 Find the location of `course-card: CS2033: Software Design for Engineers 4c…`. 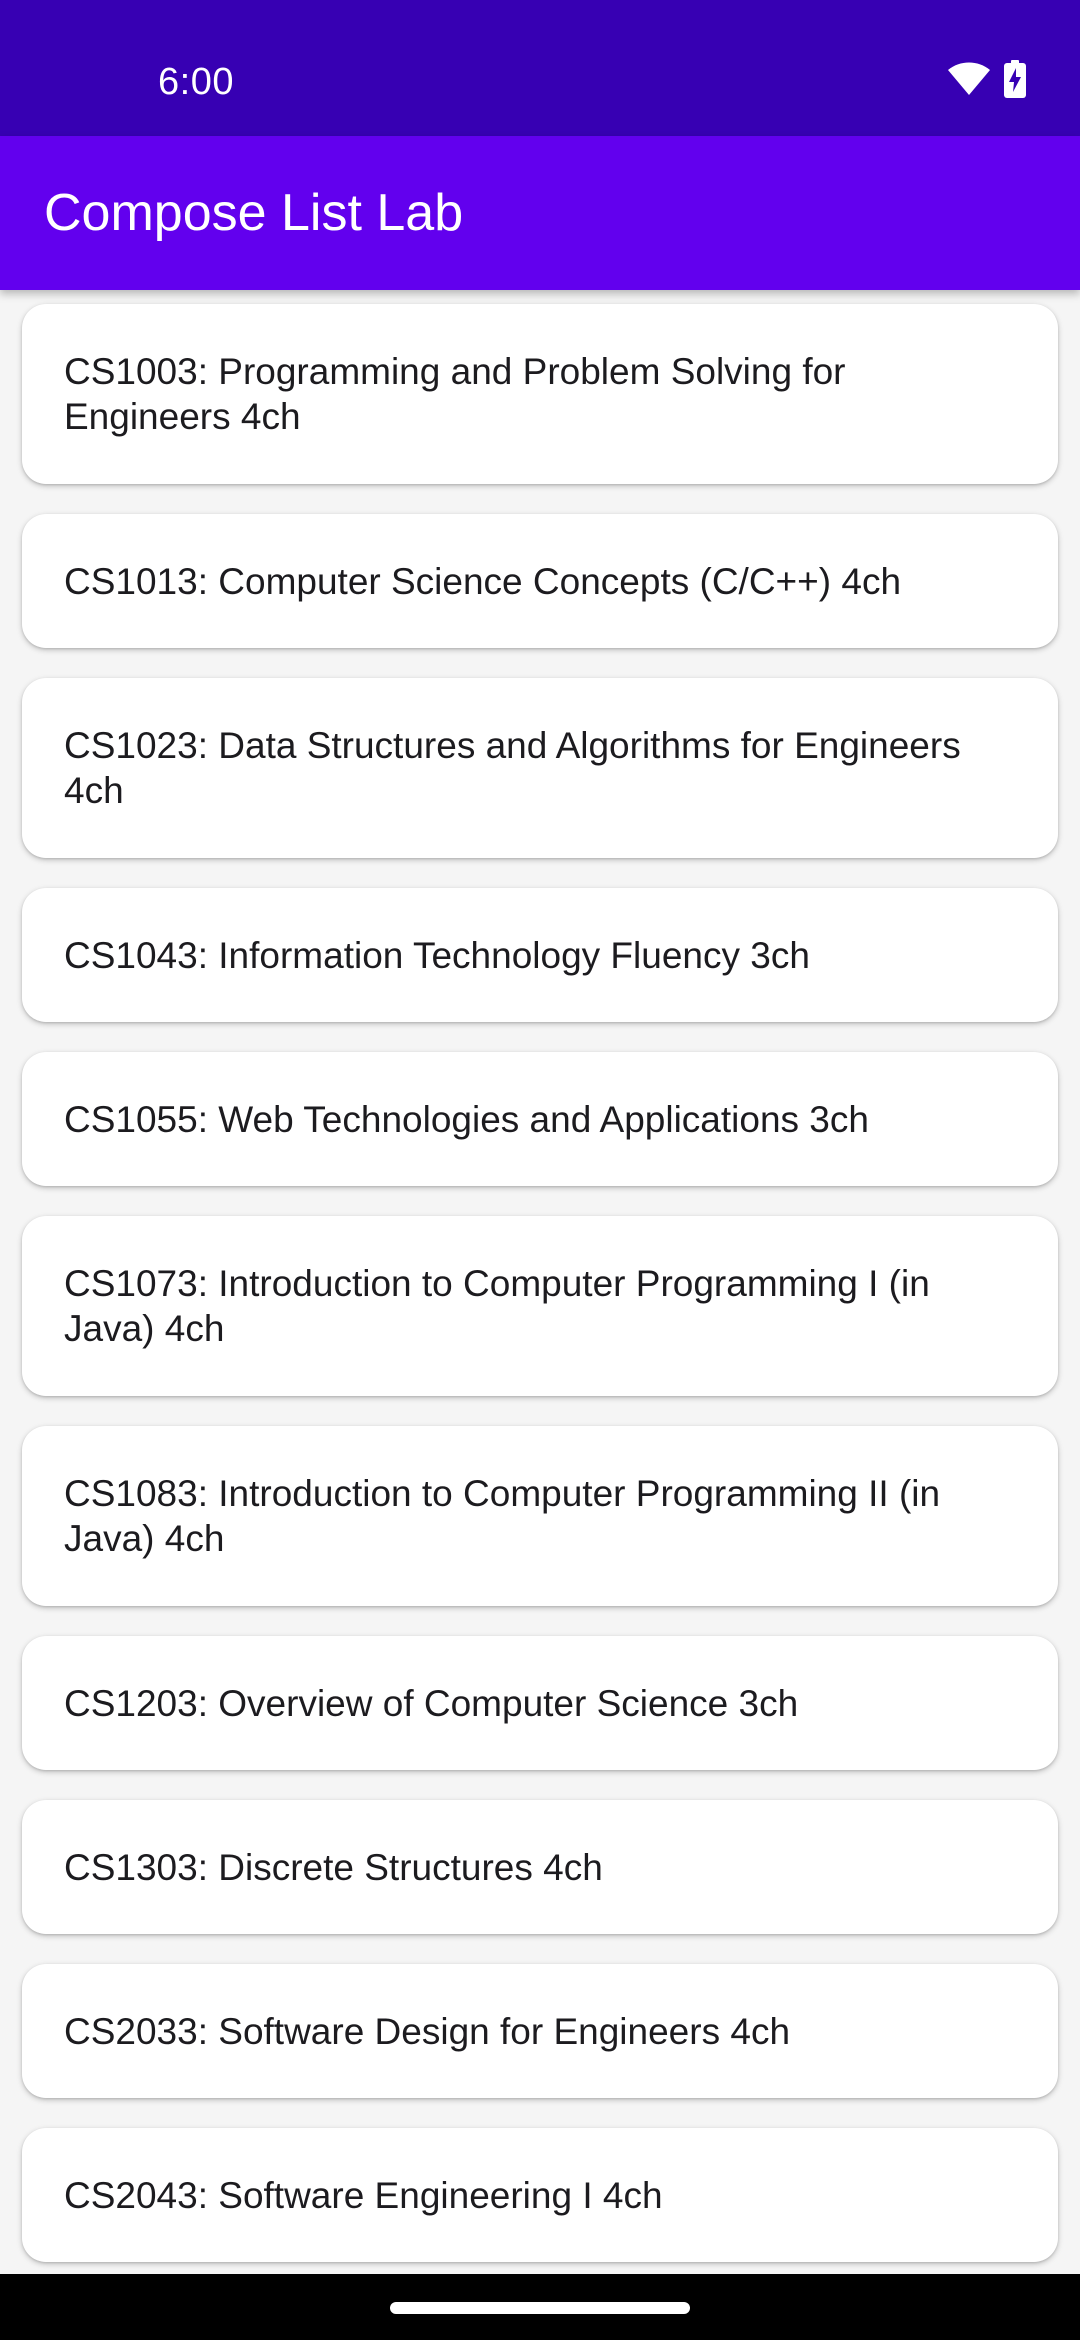

course-card: CS2033: Software Design for Engineers 4c… is located at coordinates (540, 2031).